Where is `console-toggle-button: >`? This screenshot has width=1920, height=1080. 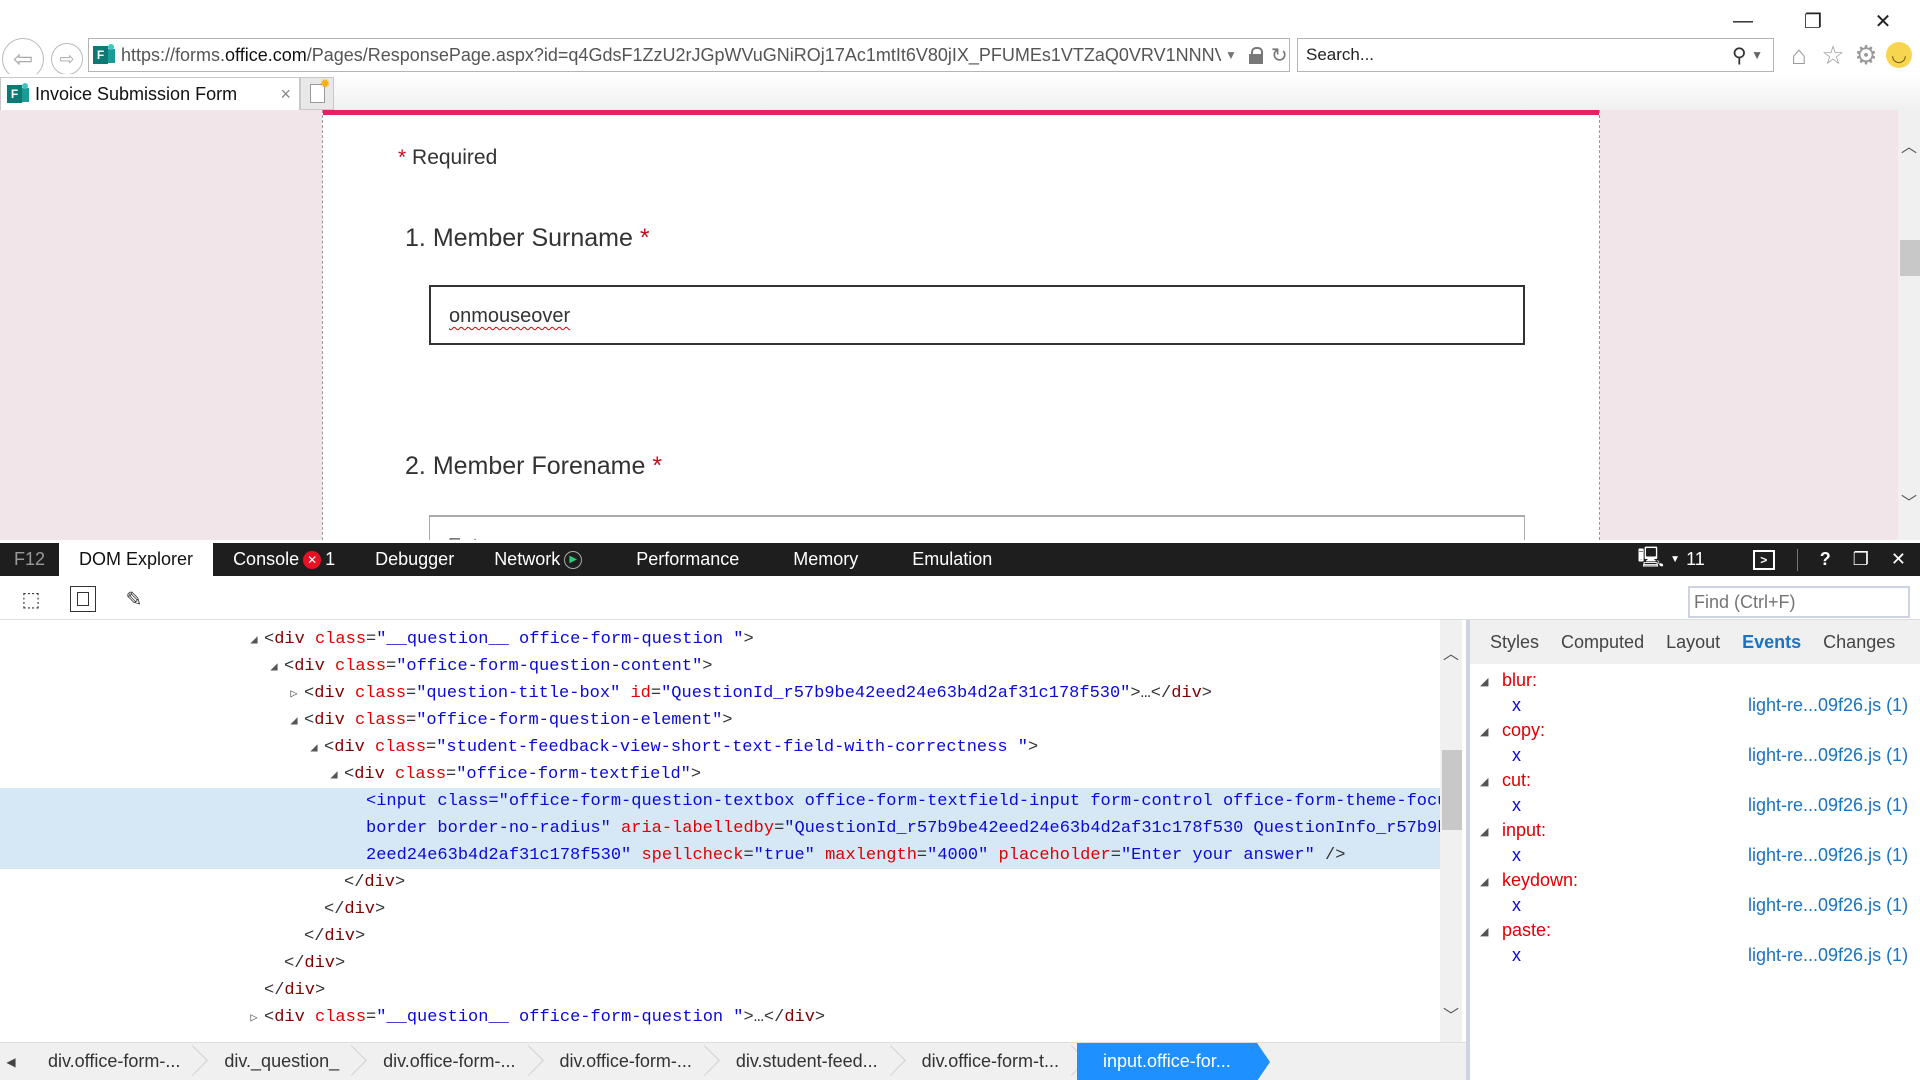
console-toggle-button: > is located at coordinates (1763, 559).